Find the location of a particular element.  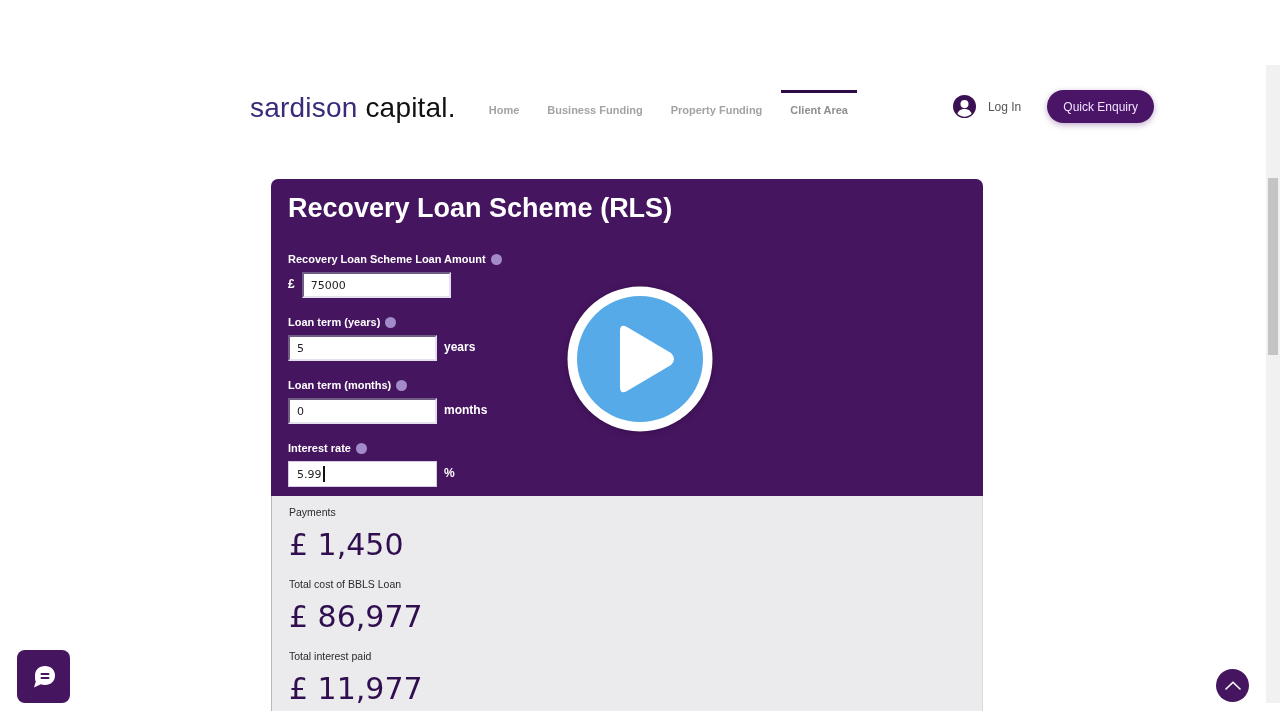

logo: sardison capital. is located at coordinates (353, 108).